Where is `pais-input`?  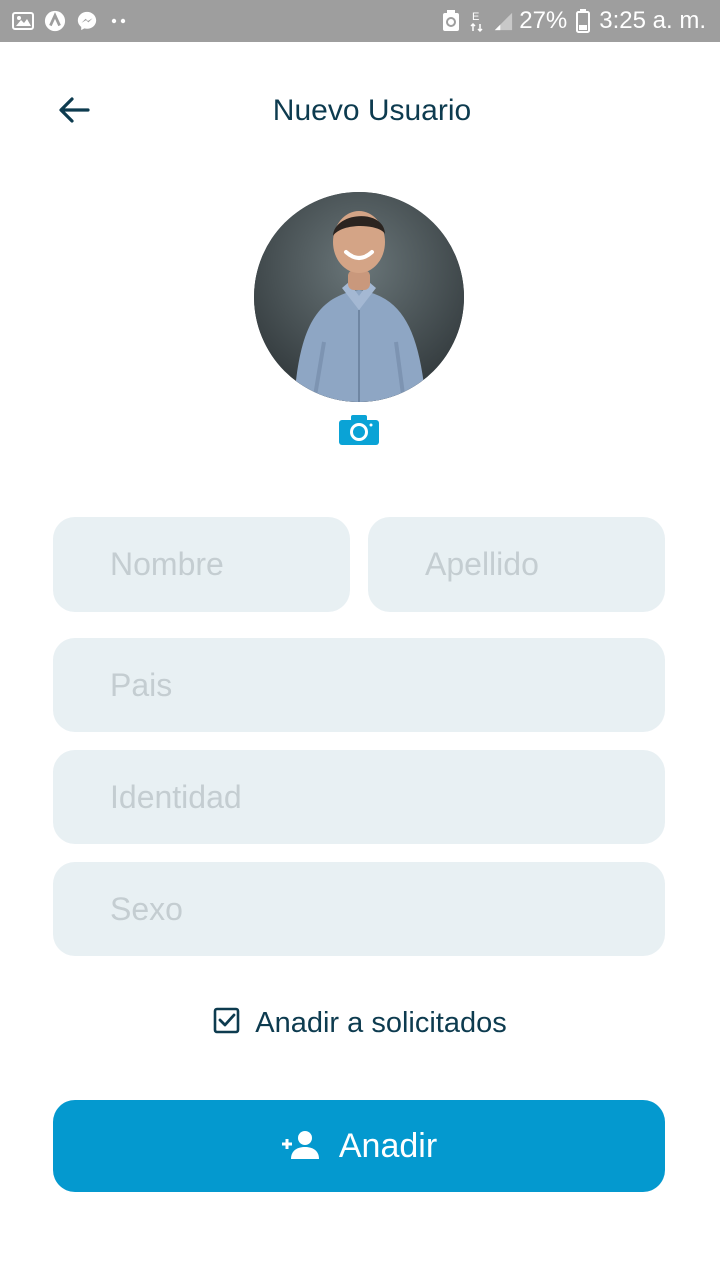 pais-input is located at coordinates (359, 685).